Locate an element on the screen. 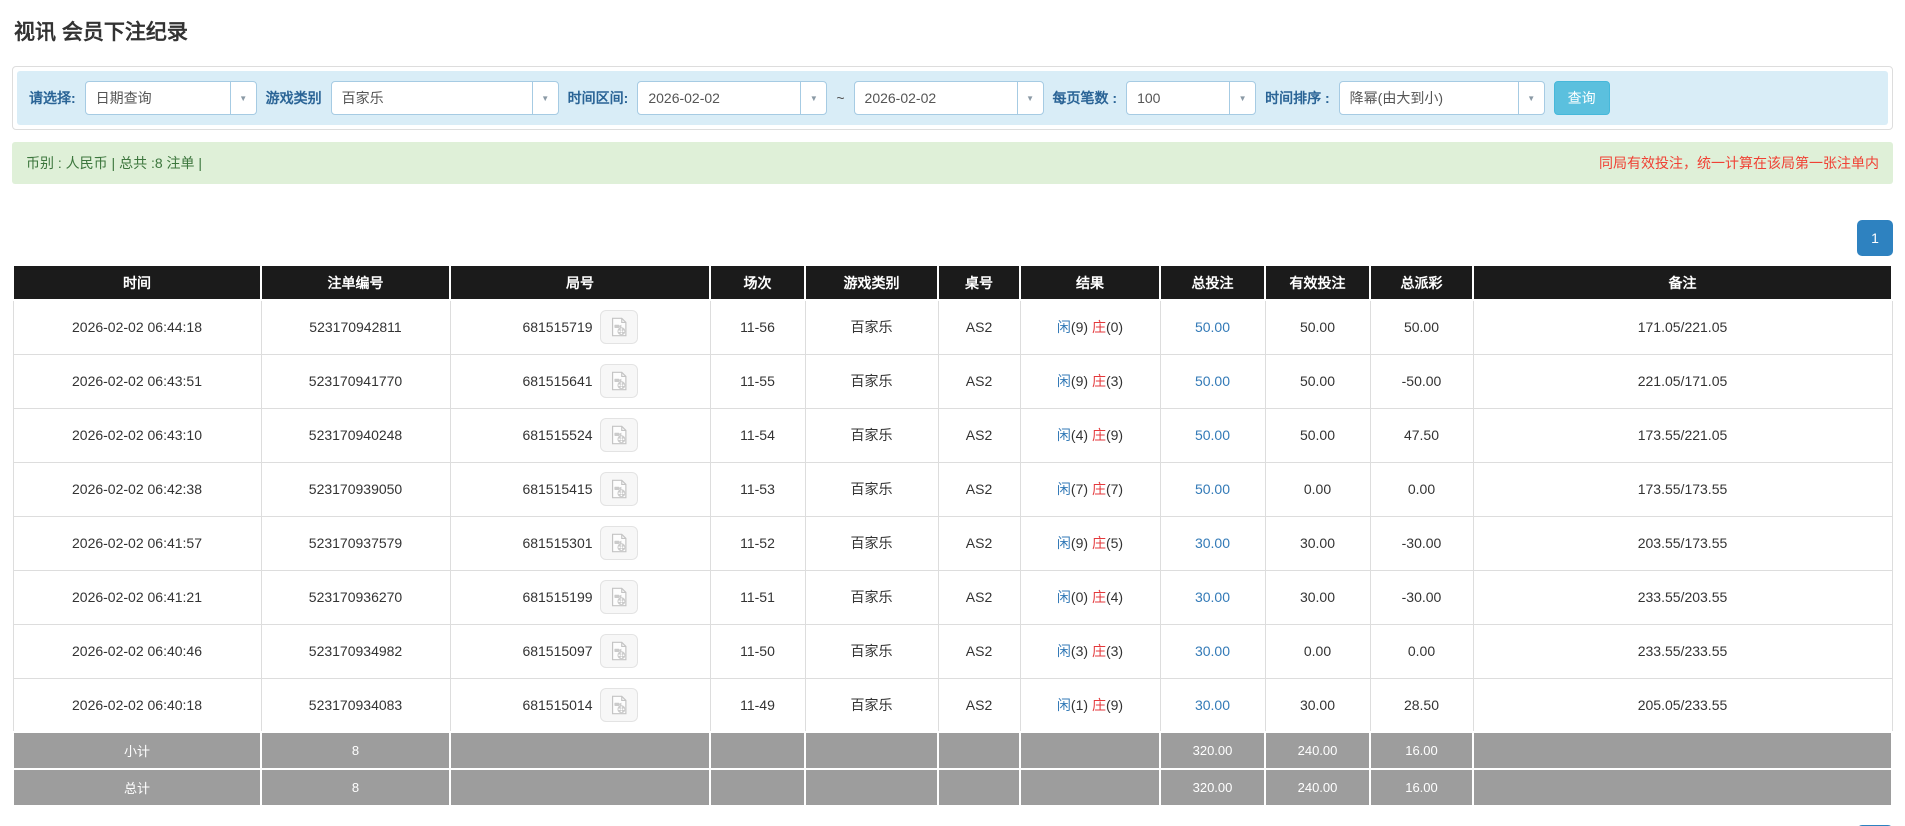 Image resolution: width=1905 pixels, height=826 pixels. sort-order-select: 降幂(由大到小) ▼ is located at coordinates (1441, 98).